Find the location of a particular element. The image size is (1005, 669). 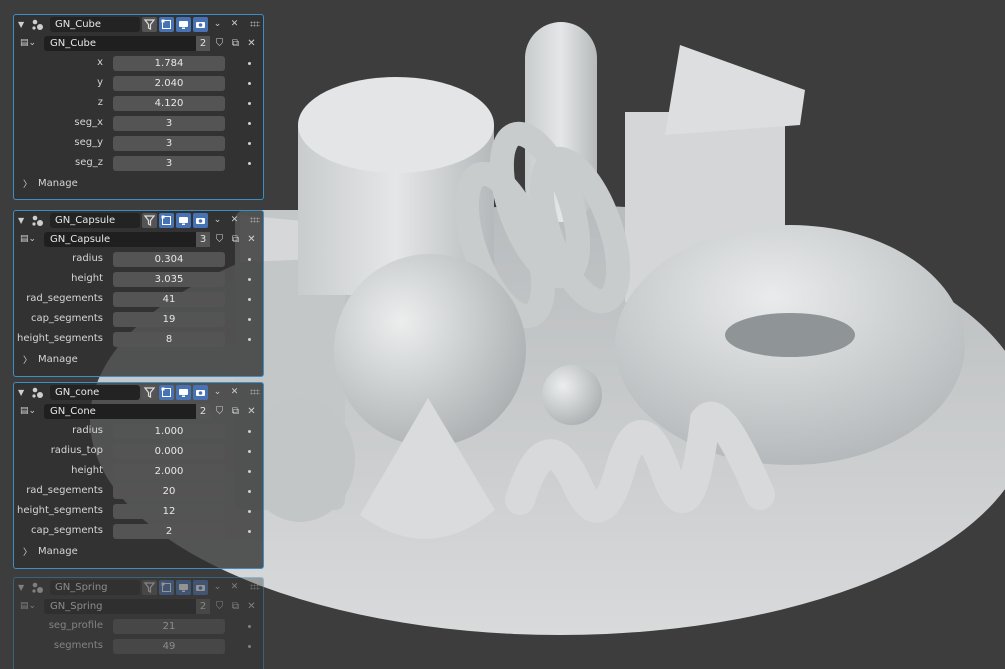

param-row: seg_z 3 is located at coordinates (138, 163).